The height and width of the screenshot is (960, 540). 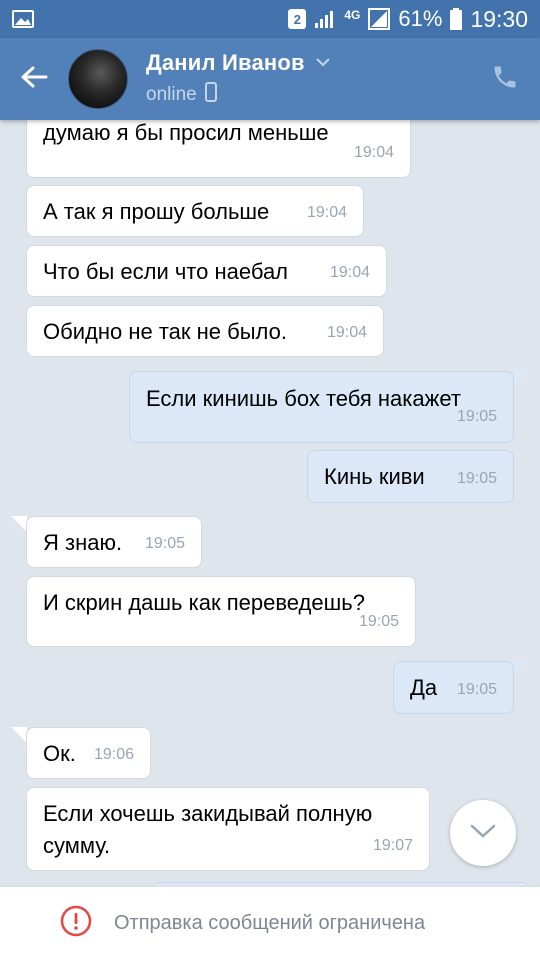 I want to click on back-button, so click(x=34, y=79).